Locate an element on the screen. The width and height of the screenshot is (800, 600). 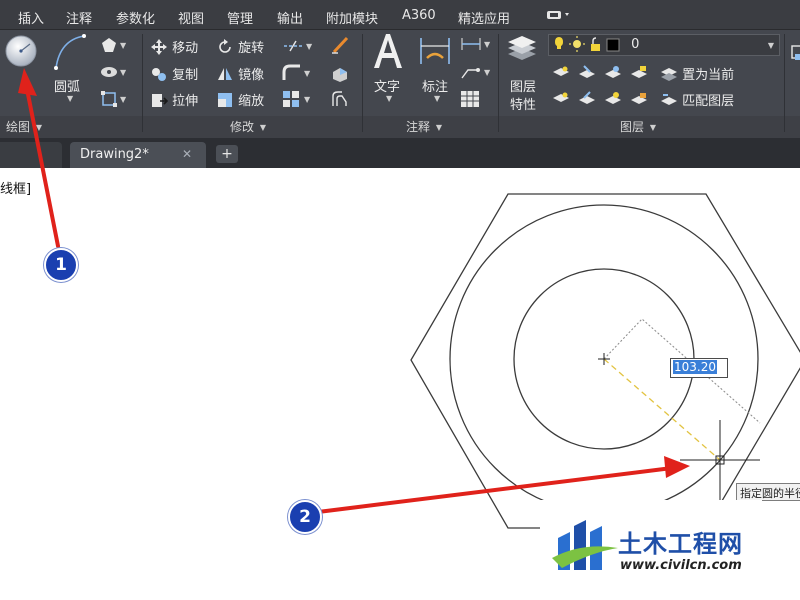
callout-badge-2: 2 is located at coordinates (305, 517).